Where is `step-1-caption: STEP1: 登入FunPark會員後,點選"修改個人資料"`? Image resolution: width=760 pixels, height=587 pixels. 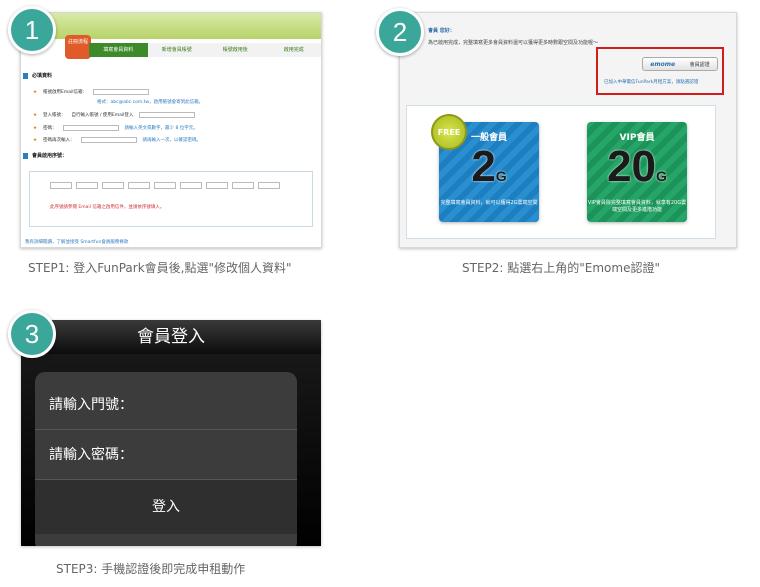 step-1-caption: STEP1: 登入FunPark會員後,點選"修改個人資料" is located at coordinates (160, 268).